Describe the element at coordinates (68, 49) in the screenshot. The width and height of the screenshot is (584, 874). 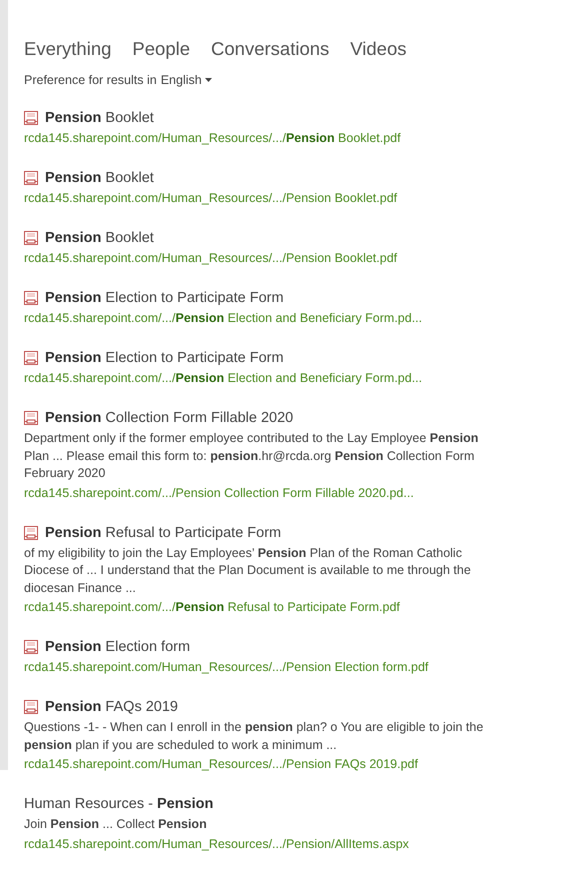
I see `search-tab: Everything` at that location.